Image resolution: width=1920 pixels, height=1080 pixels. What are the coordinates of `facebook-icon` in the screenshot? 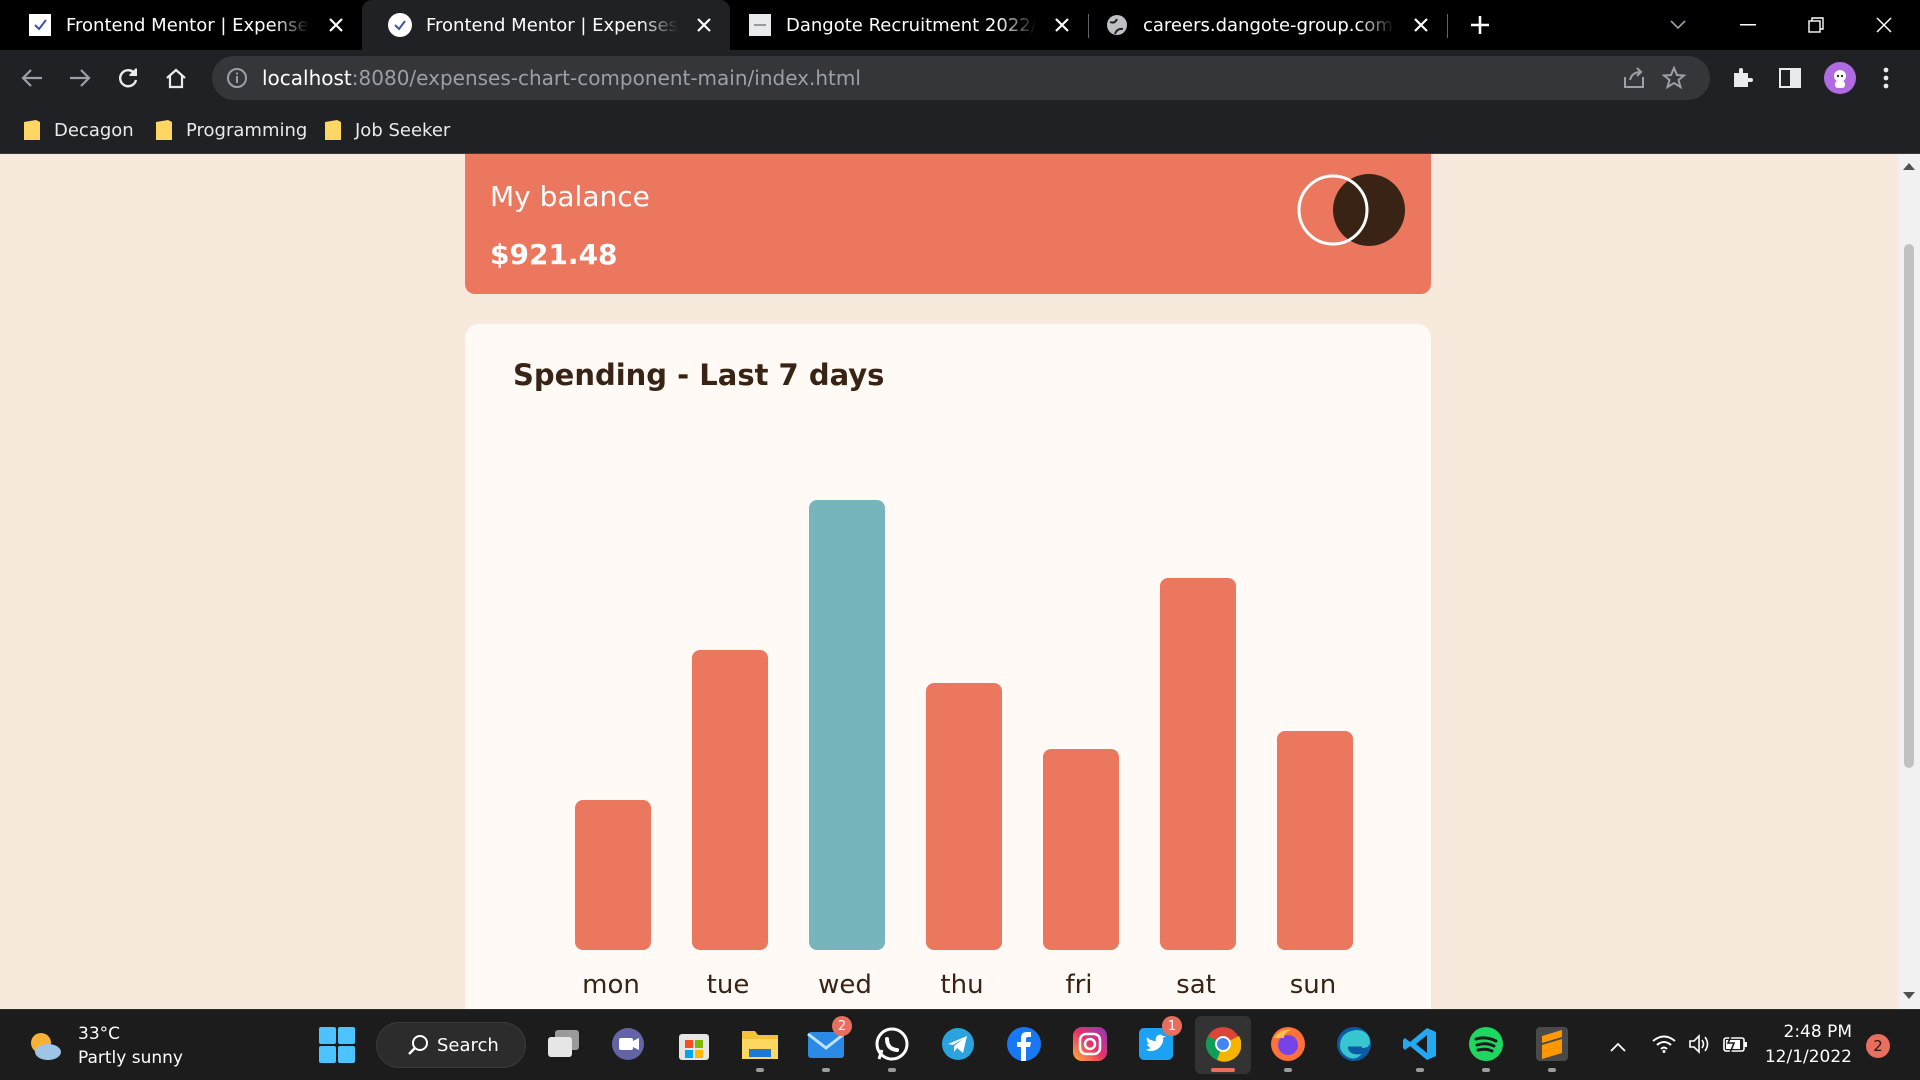 It's located at (1024, 1044).